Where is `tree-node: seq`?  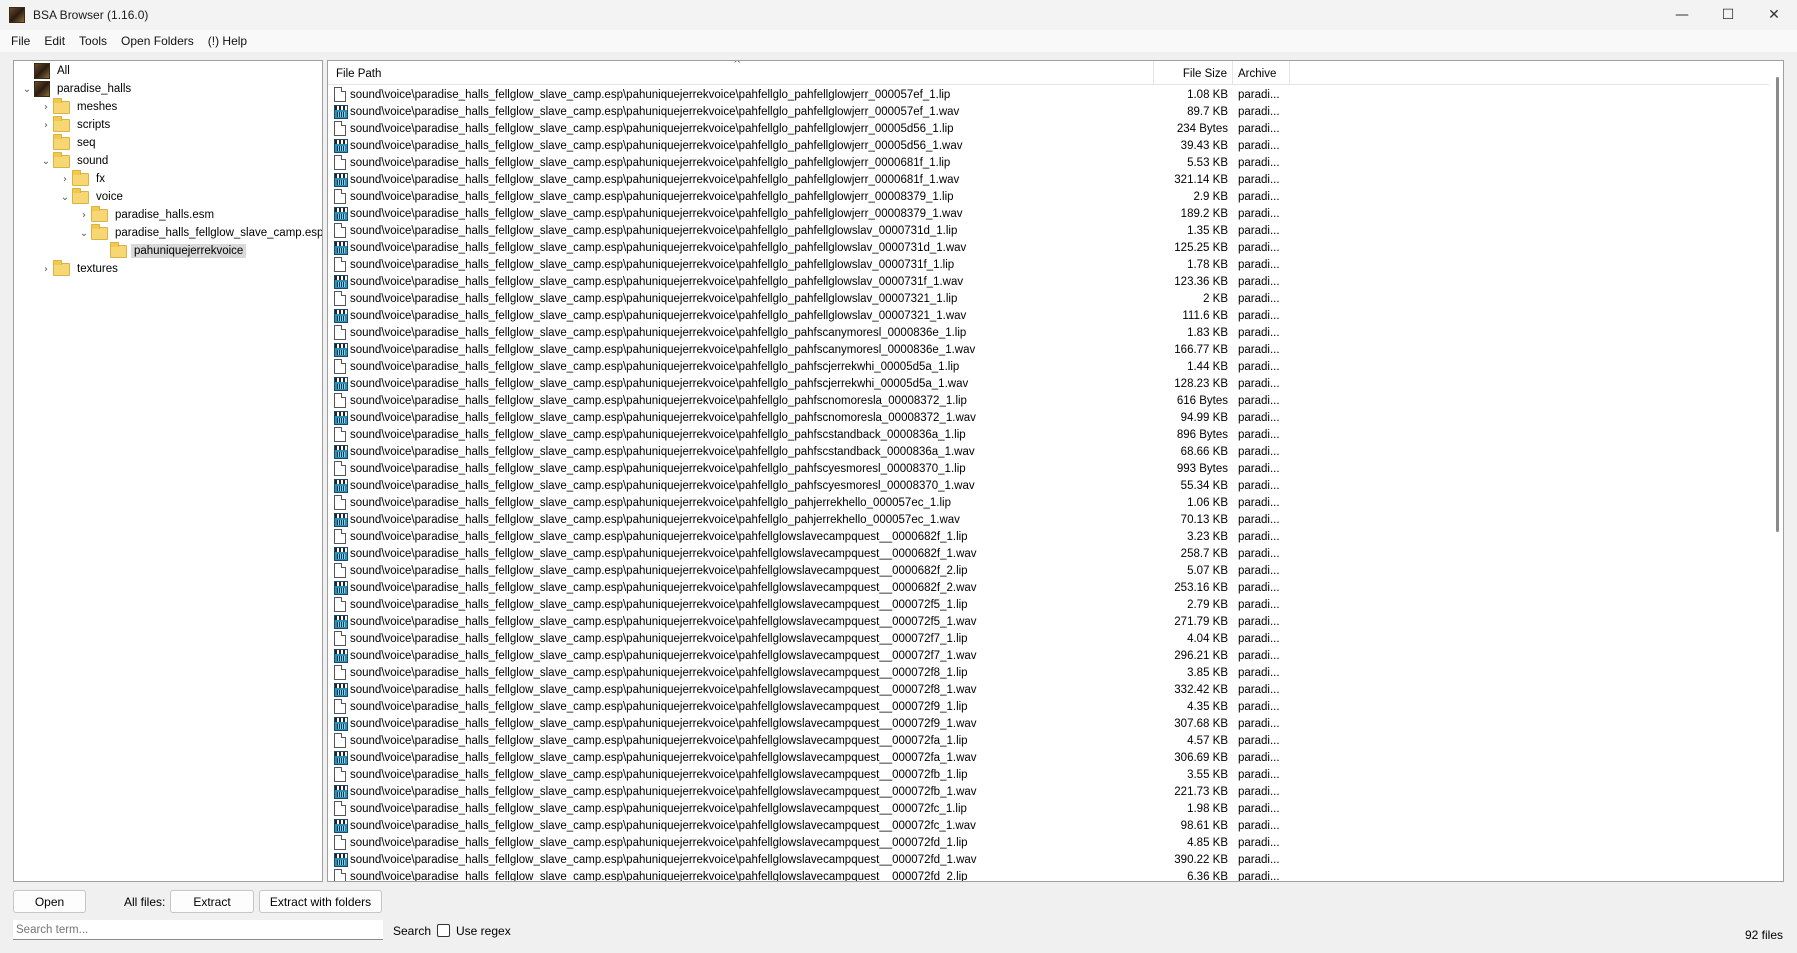
tree-node: seq is located at coordinates (69, 142).